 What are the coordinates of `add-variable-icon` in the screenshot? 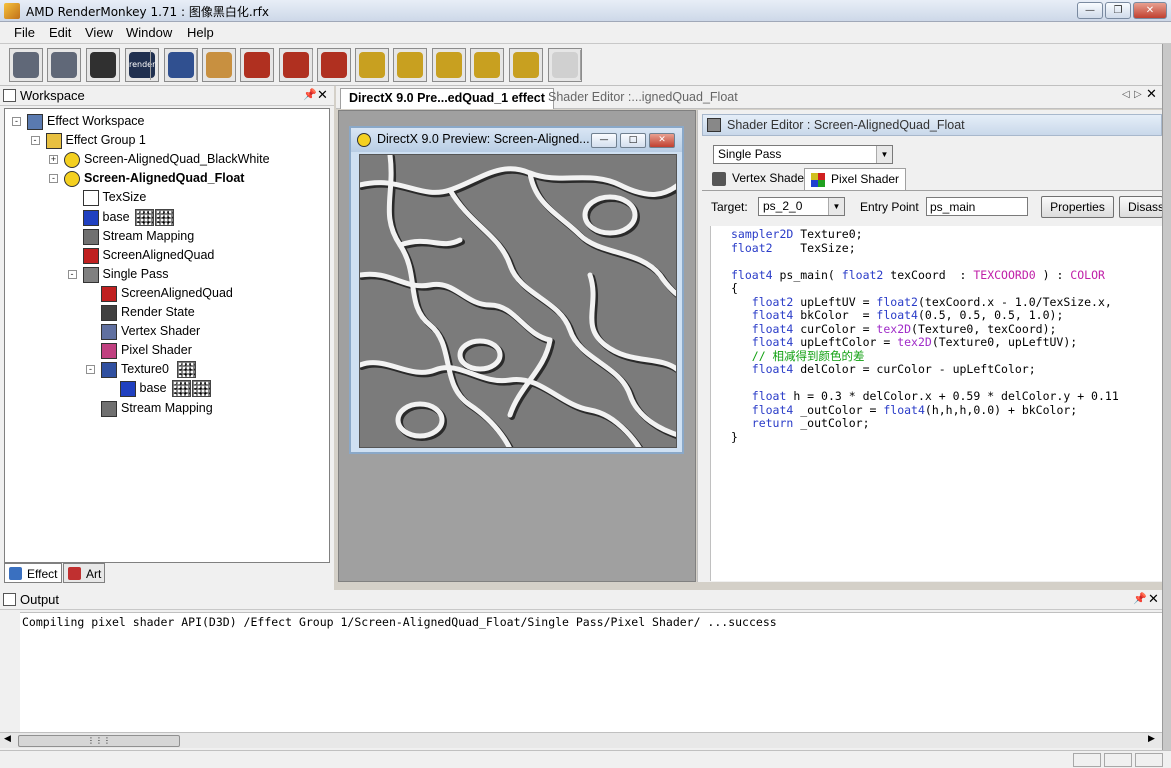 It's located at (296, 65).